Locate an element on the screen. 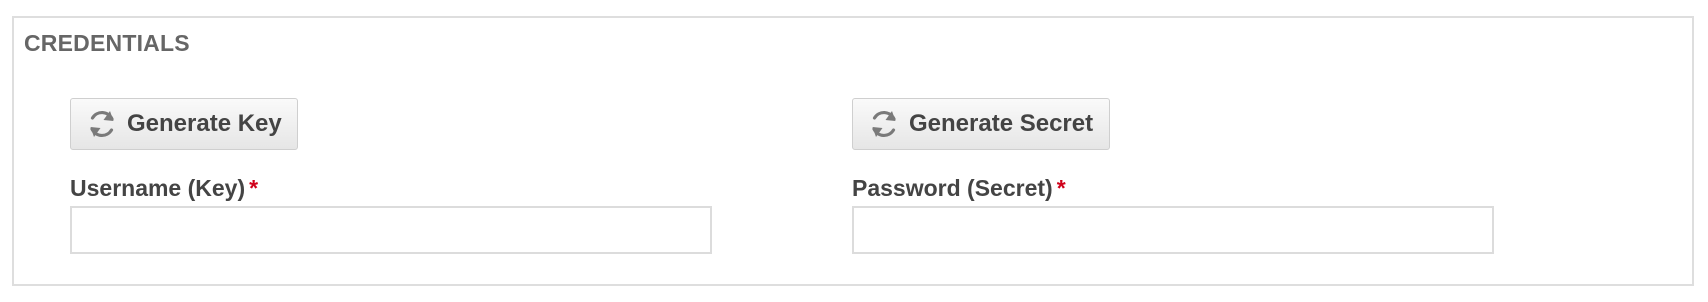 The width and height of the screenshot is (1708, 302). username-label-text: Username (Key) is located at coordinates (158, 188).